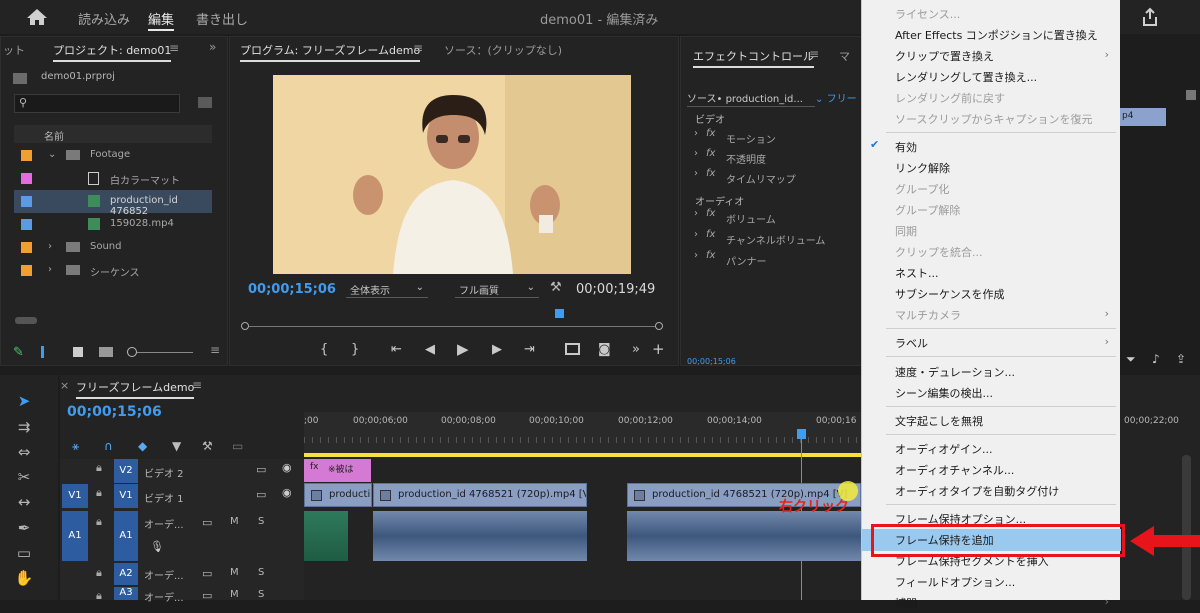 The height and width of the screenshot is (613, 1200). What do you see at coordinates (114, 412) in the screenshot?
I see `timeline-timecode: 00;00;15;06` at bounding box center [114, 412].